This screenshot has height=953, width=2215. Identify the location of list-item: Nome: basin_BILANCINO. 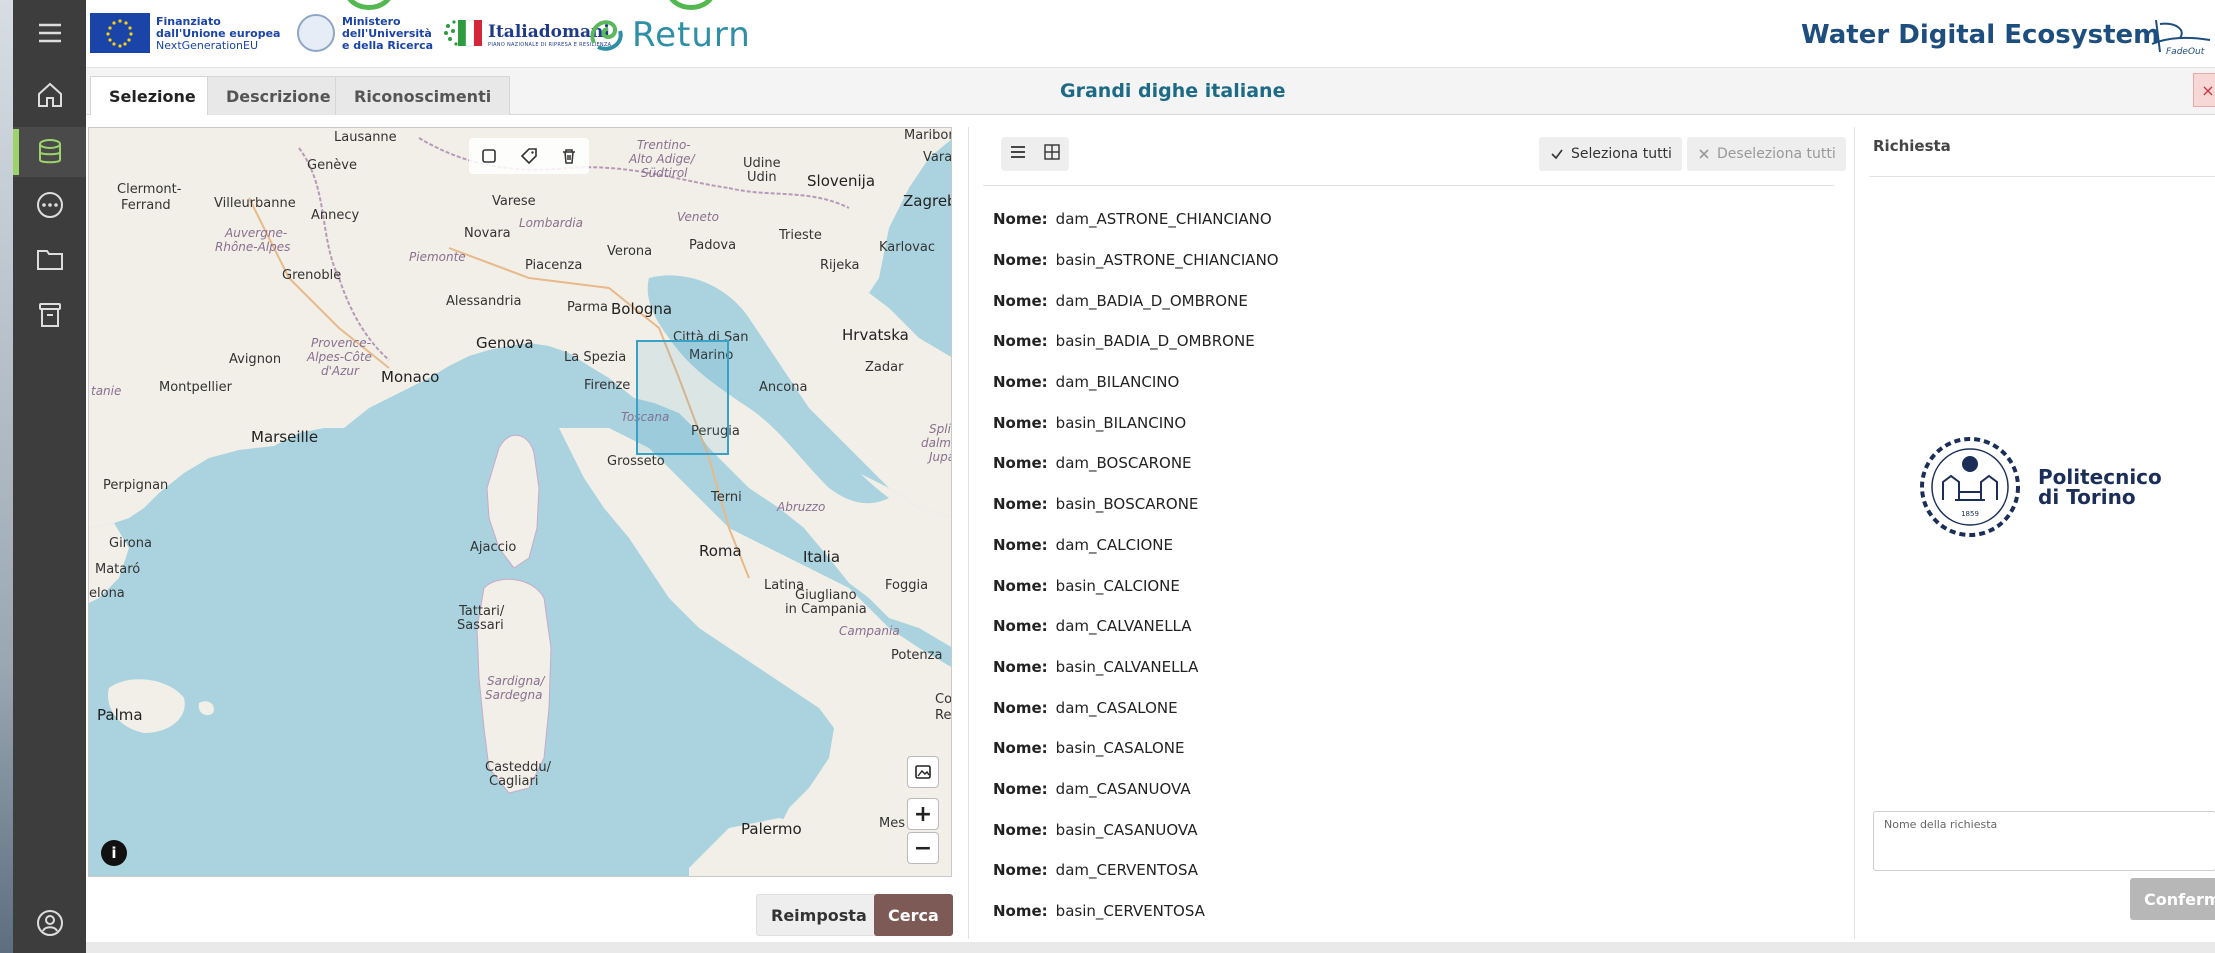
(1413, 422).